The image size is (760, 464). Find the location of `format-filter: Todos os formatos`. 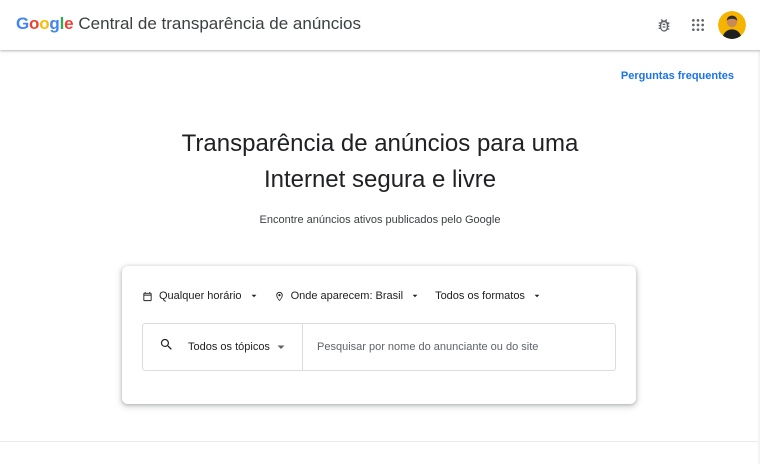

format-filter: Todos os formatos is located at coordinates (488, 296).